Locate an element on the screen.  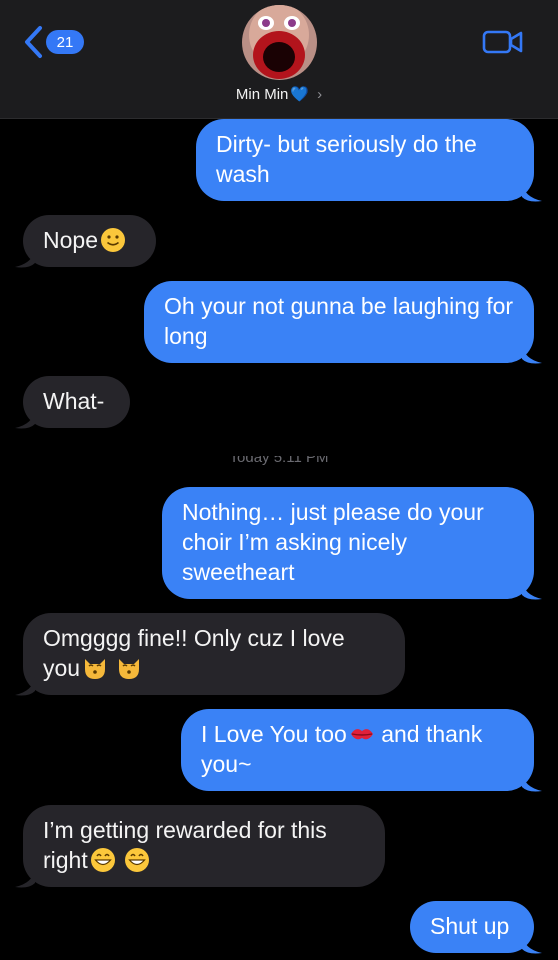
message-text: Nope is located at coordinates (70, 240).